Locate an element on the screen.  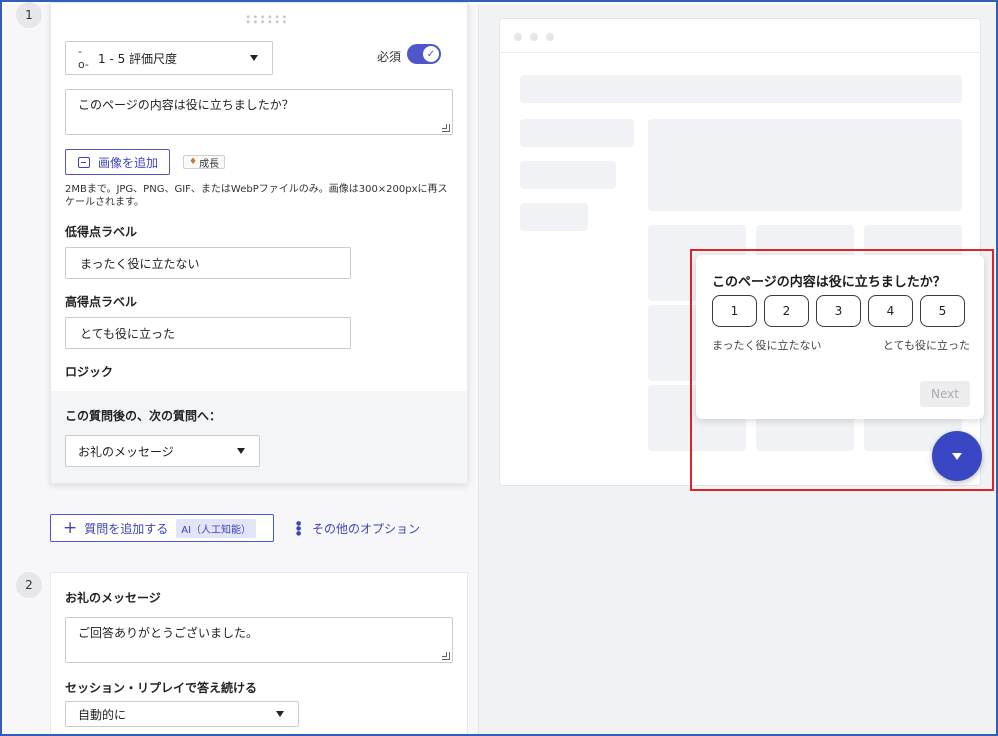
add-question-label: 質問を追加する is located at coordinates (126, 528).